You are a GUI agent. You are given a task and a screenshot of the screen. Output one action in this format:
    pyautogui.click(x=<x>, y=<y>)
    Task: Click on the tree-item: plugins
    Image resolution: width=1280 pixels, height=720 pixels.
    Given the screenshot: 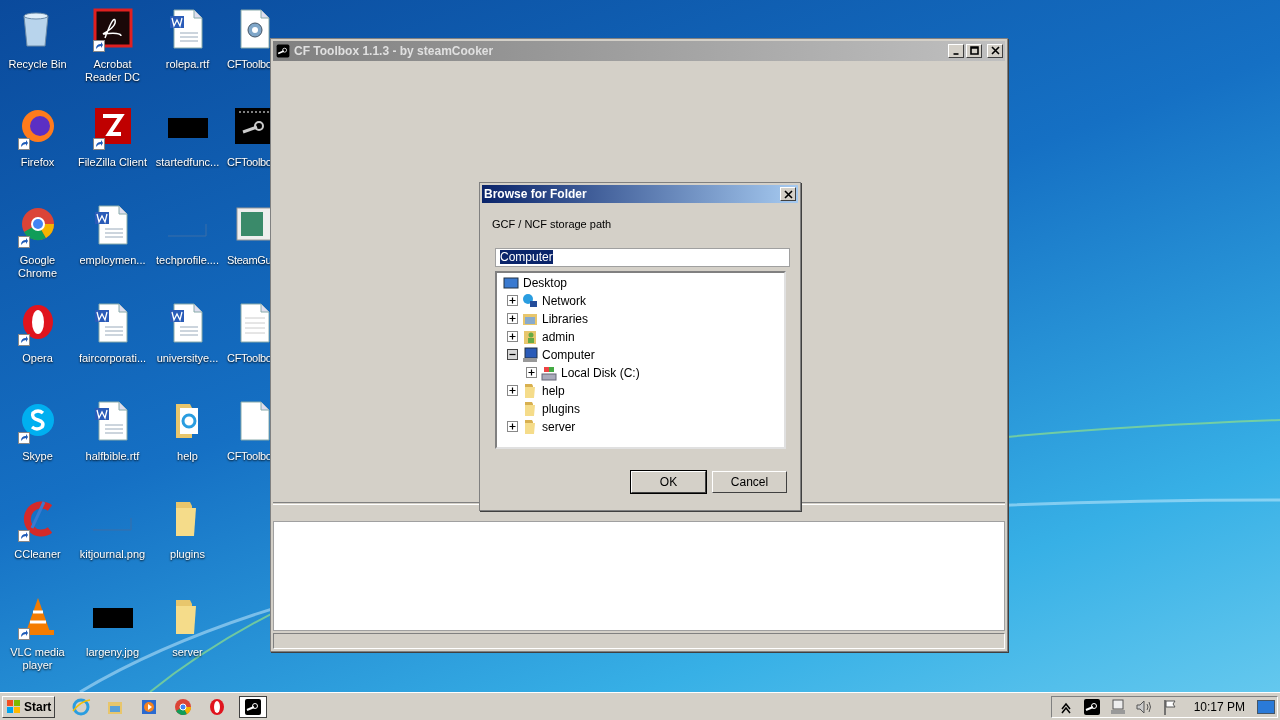 What is the action you would take?
    pyautogui.click(x=561, y=408)
    